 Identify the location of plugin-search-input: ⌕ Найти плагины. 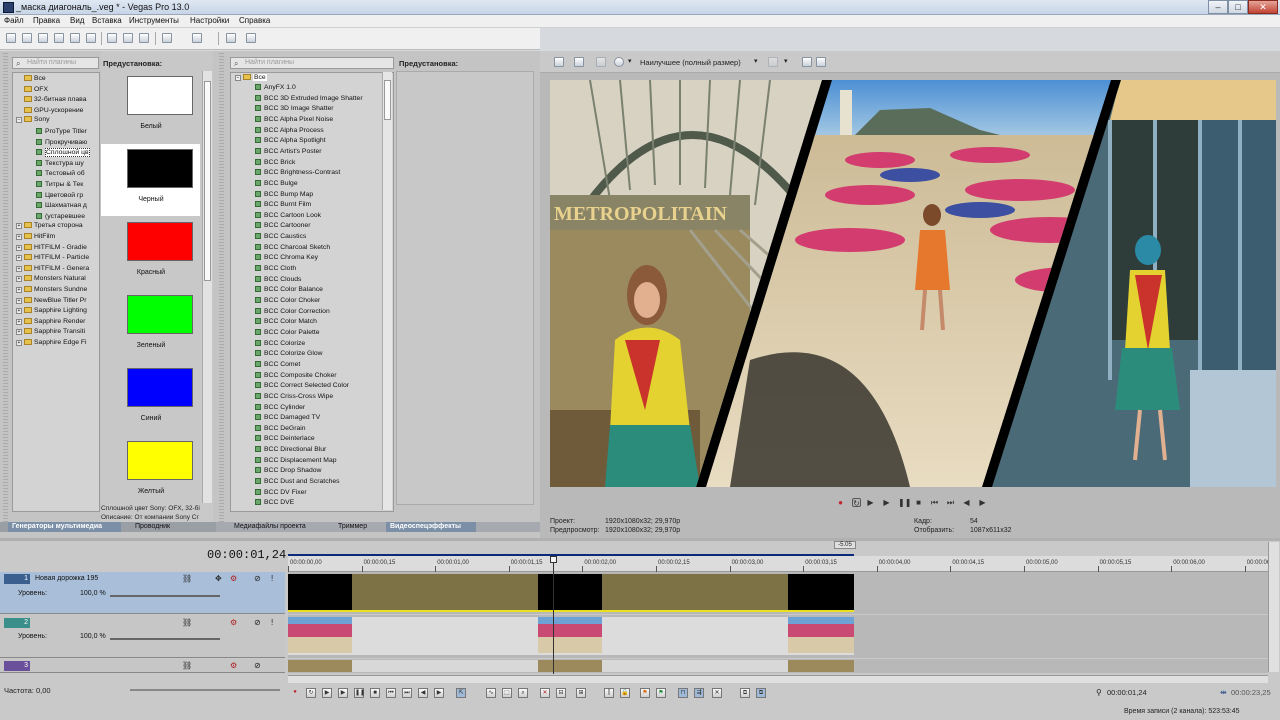
(55, 63).